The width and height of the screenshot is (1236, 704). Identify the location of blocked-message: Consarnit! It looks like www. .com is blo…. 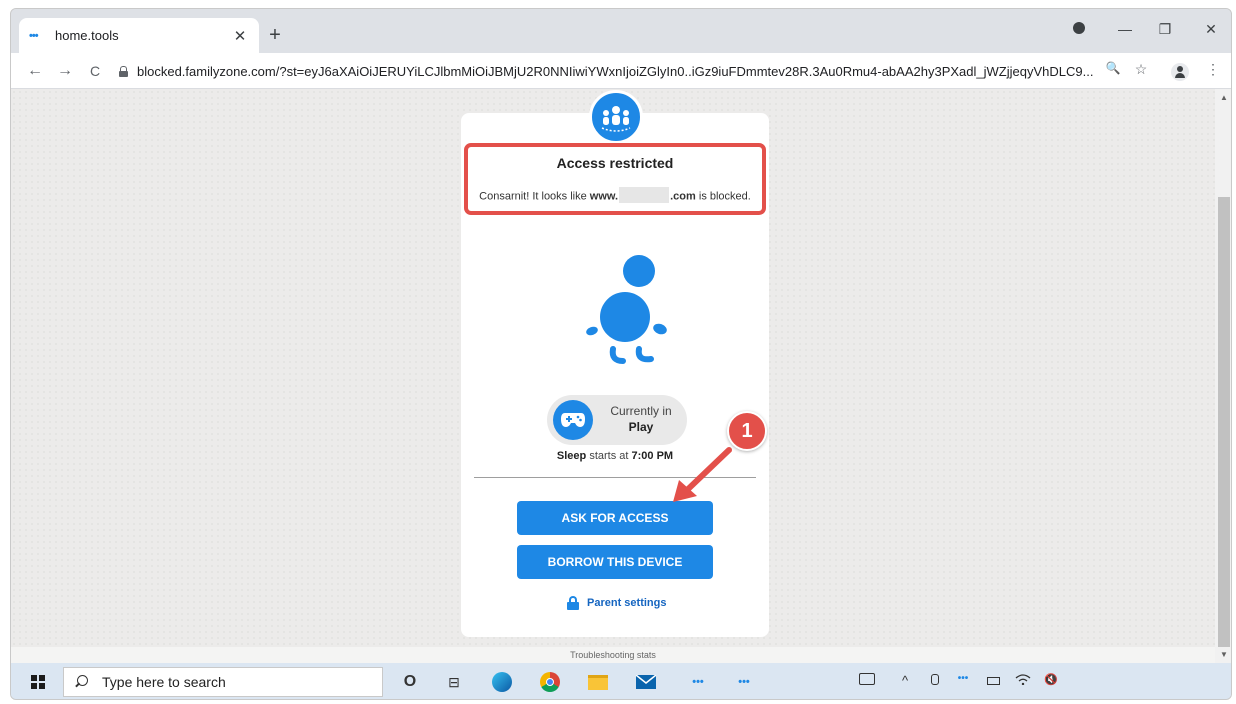
(615, 195).